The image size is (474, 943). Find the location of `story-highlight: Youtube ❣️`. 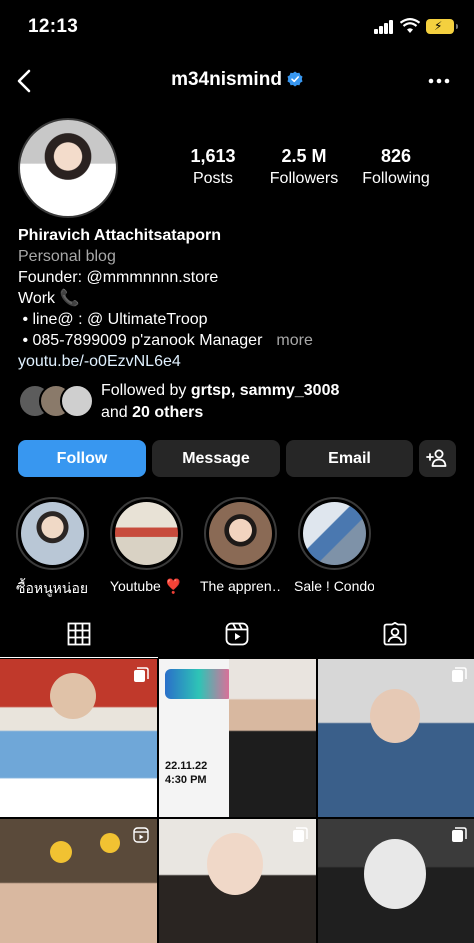

story-highlight: Youtube ❣️ is located at coordinates (146, 546).